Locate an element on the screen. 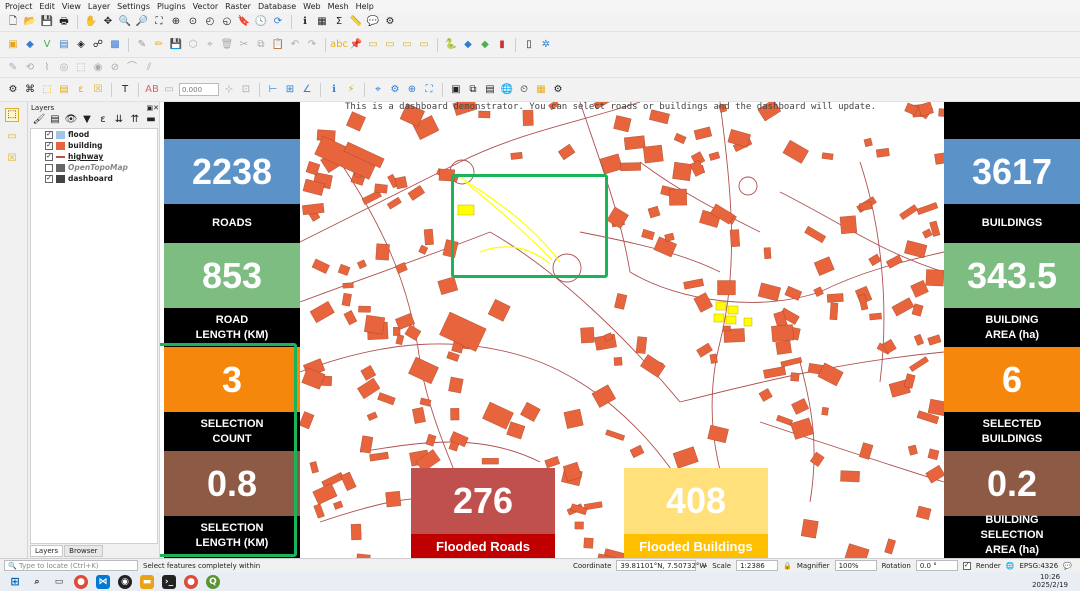 The height and width of the screenshot is (591, 1080). add-mesh-icon: ◈ is located at coordinates (81, 45).